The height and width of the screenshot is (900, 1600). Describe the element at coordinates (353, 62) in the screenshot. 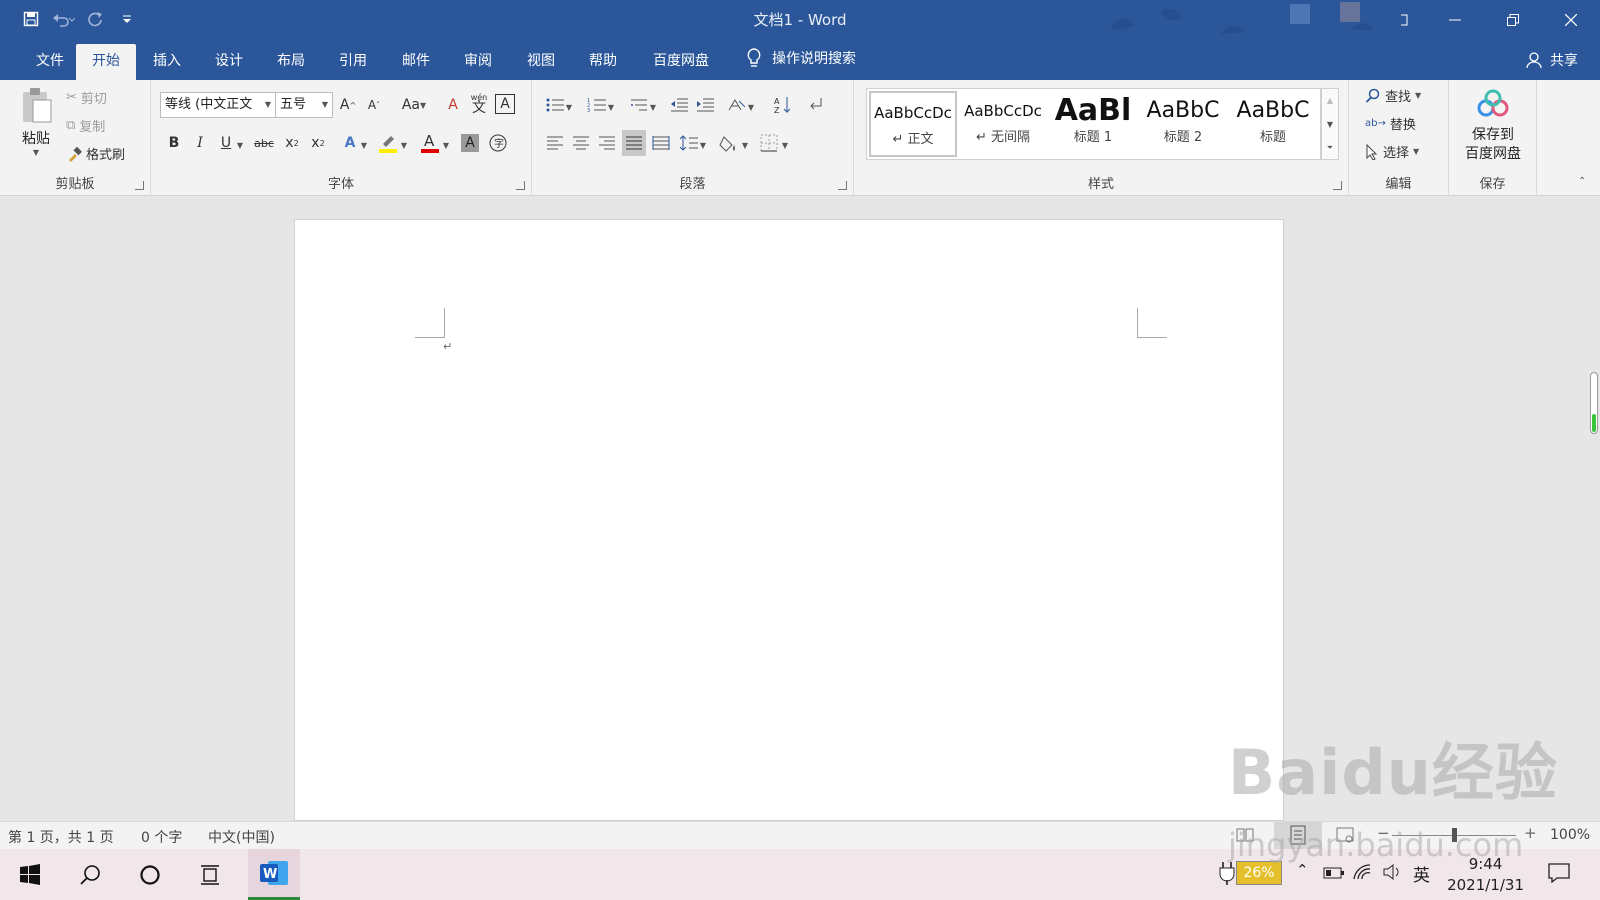

I see `tab-references: 引用` at that location.